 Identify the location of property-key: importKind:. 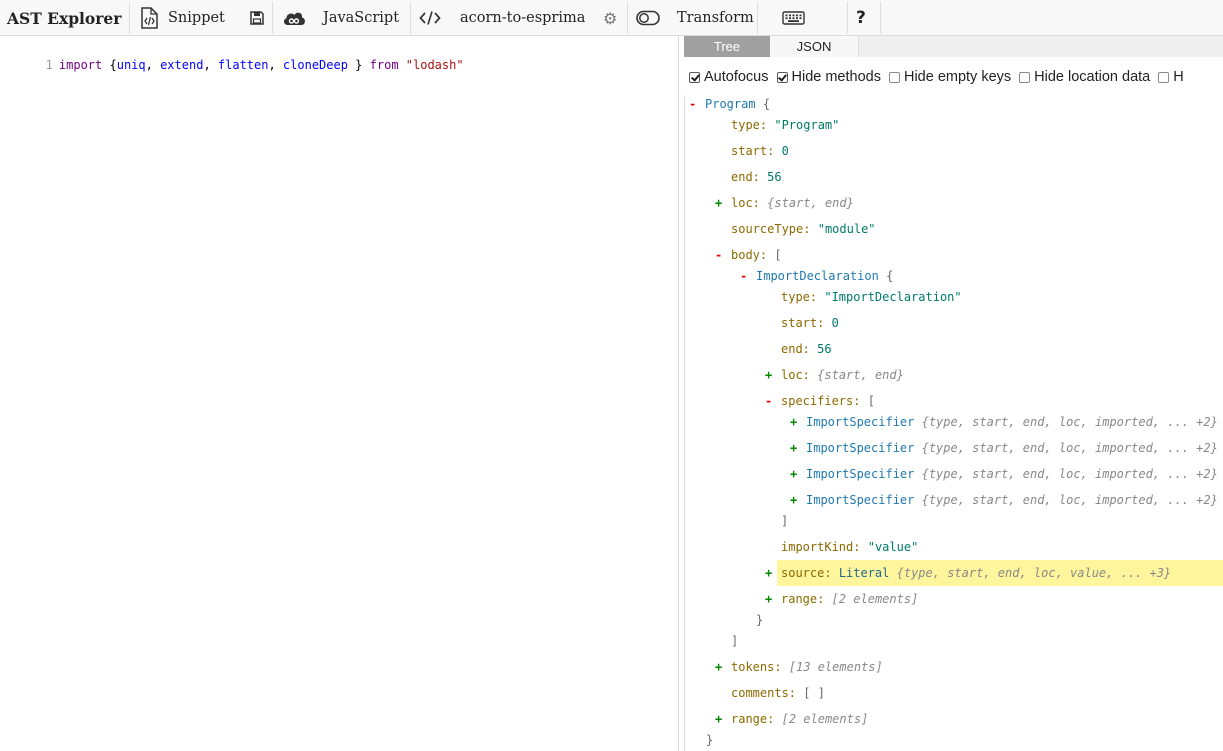
(821, 547).